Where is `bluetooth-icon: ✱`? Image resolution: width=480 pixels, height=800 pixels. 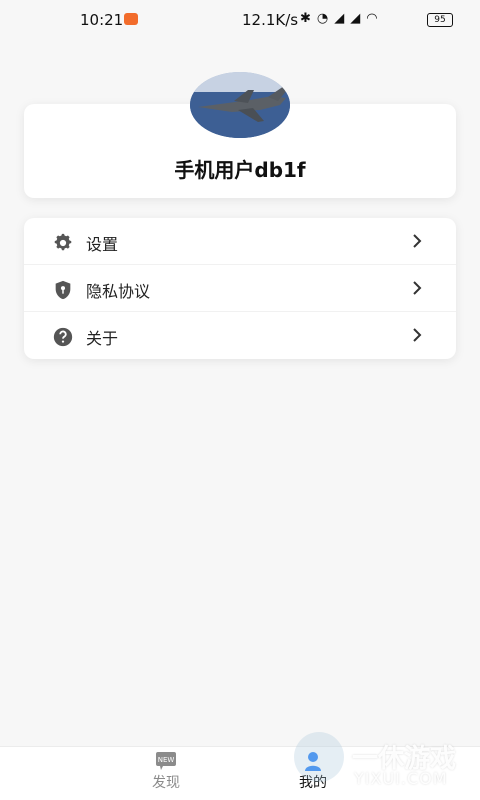 bluetooth-icon: ✱ is located at coordinates (305, 18).